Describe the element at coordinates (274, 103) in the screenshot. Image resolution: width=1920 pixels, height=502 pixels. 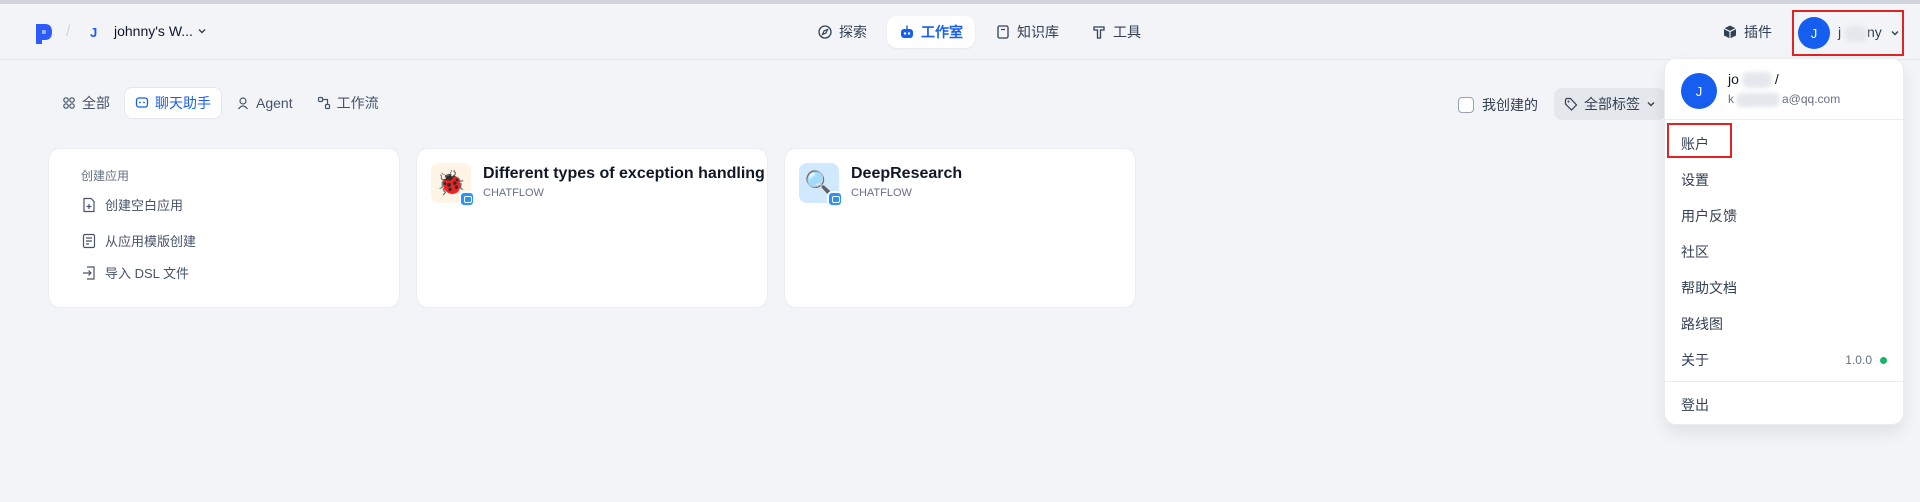
I see `tab-agent-label: Agent` at that location.